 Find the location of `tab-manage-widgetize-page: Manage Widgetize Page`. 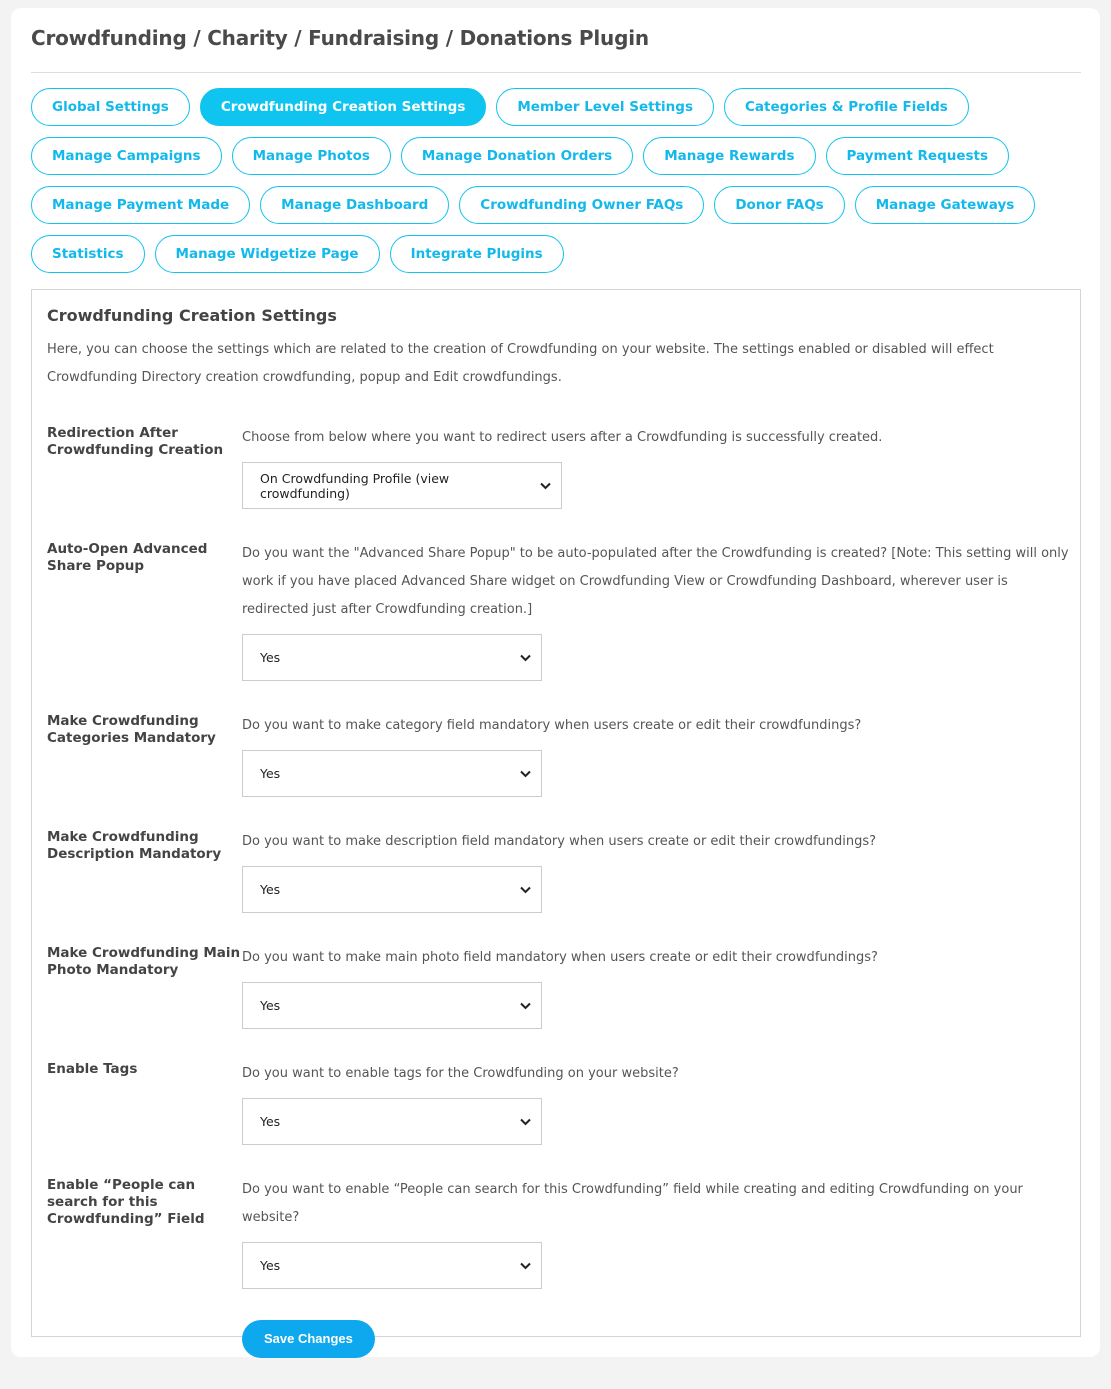

tab-manage-widgetize-page: Manage Widgetize Page is located at coordinates (267, 254).